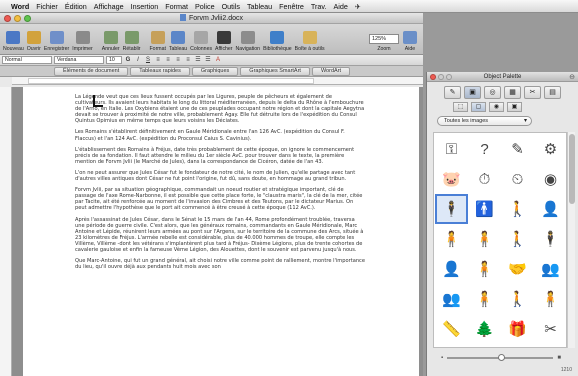  Describe the element at coordinates (310, 41) in the screenshot. I see `toolbar-button-12: Boîte à outils` at that location.